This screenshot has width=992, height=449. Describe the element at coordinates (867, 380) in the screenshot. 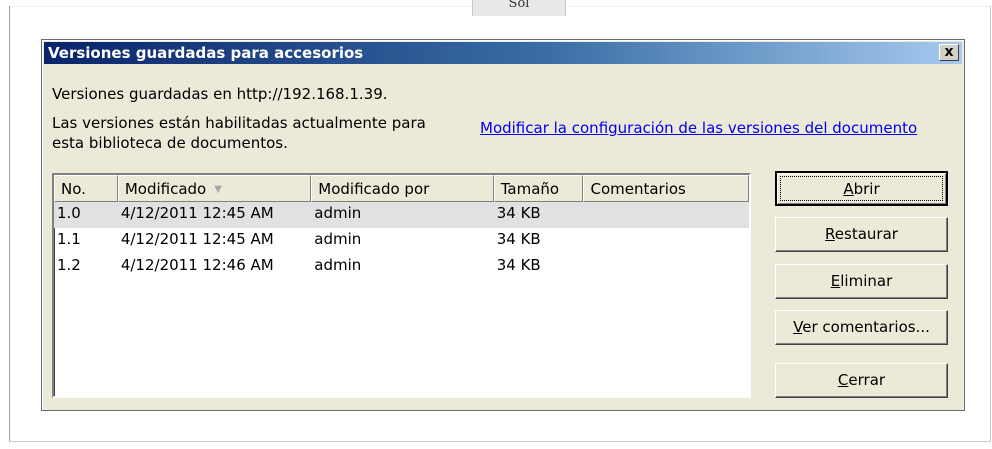

I see `close-button-label: errar` at that location.